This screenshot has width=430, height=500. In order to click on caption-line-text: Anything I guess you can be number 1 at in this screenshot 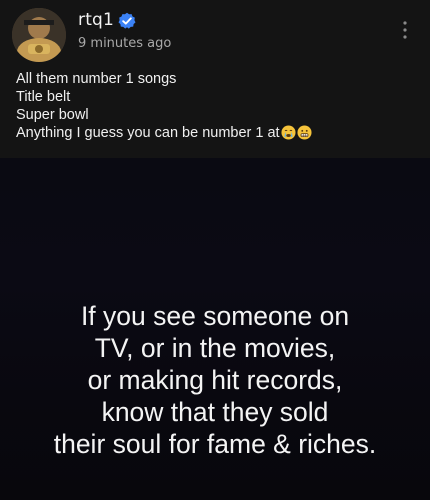, I will do `click(148, 133)`.